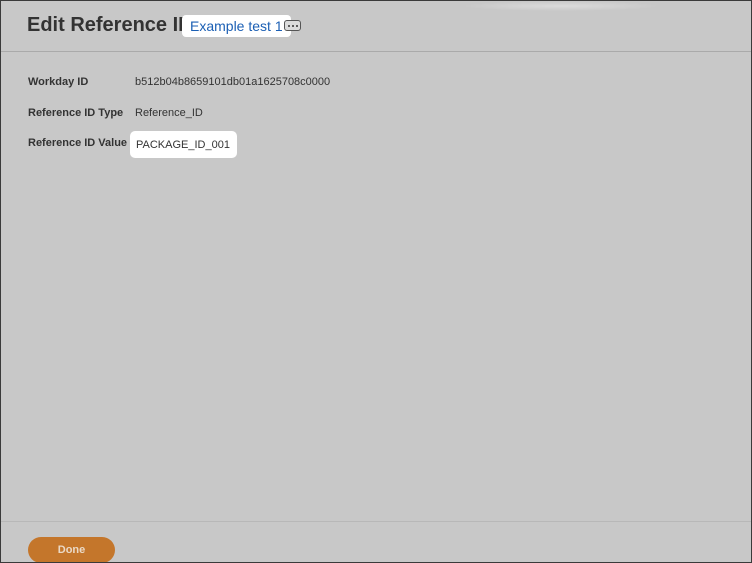  Describe the element at coordinates (71, 549) in the screenshot. I see `done-button: Done` at that location.